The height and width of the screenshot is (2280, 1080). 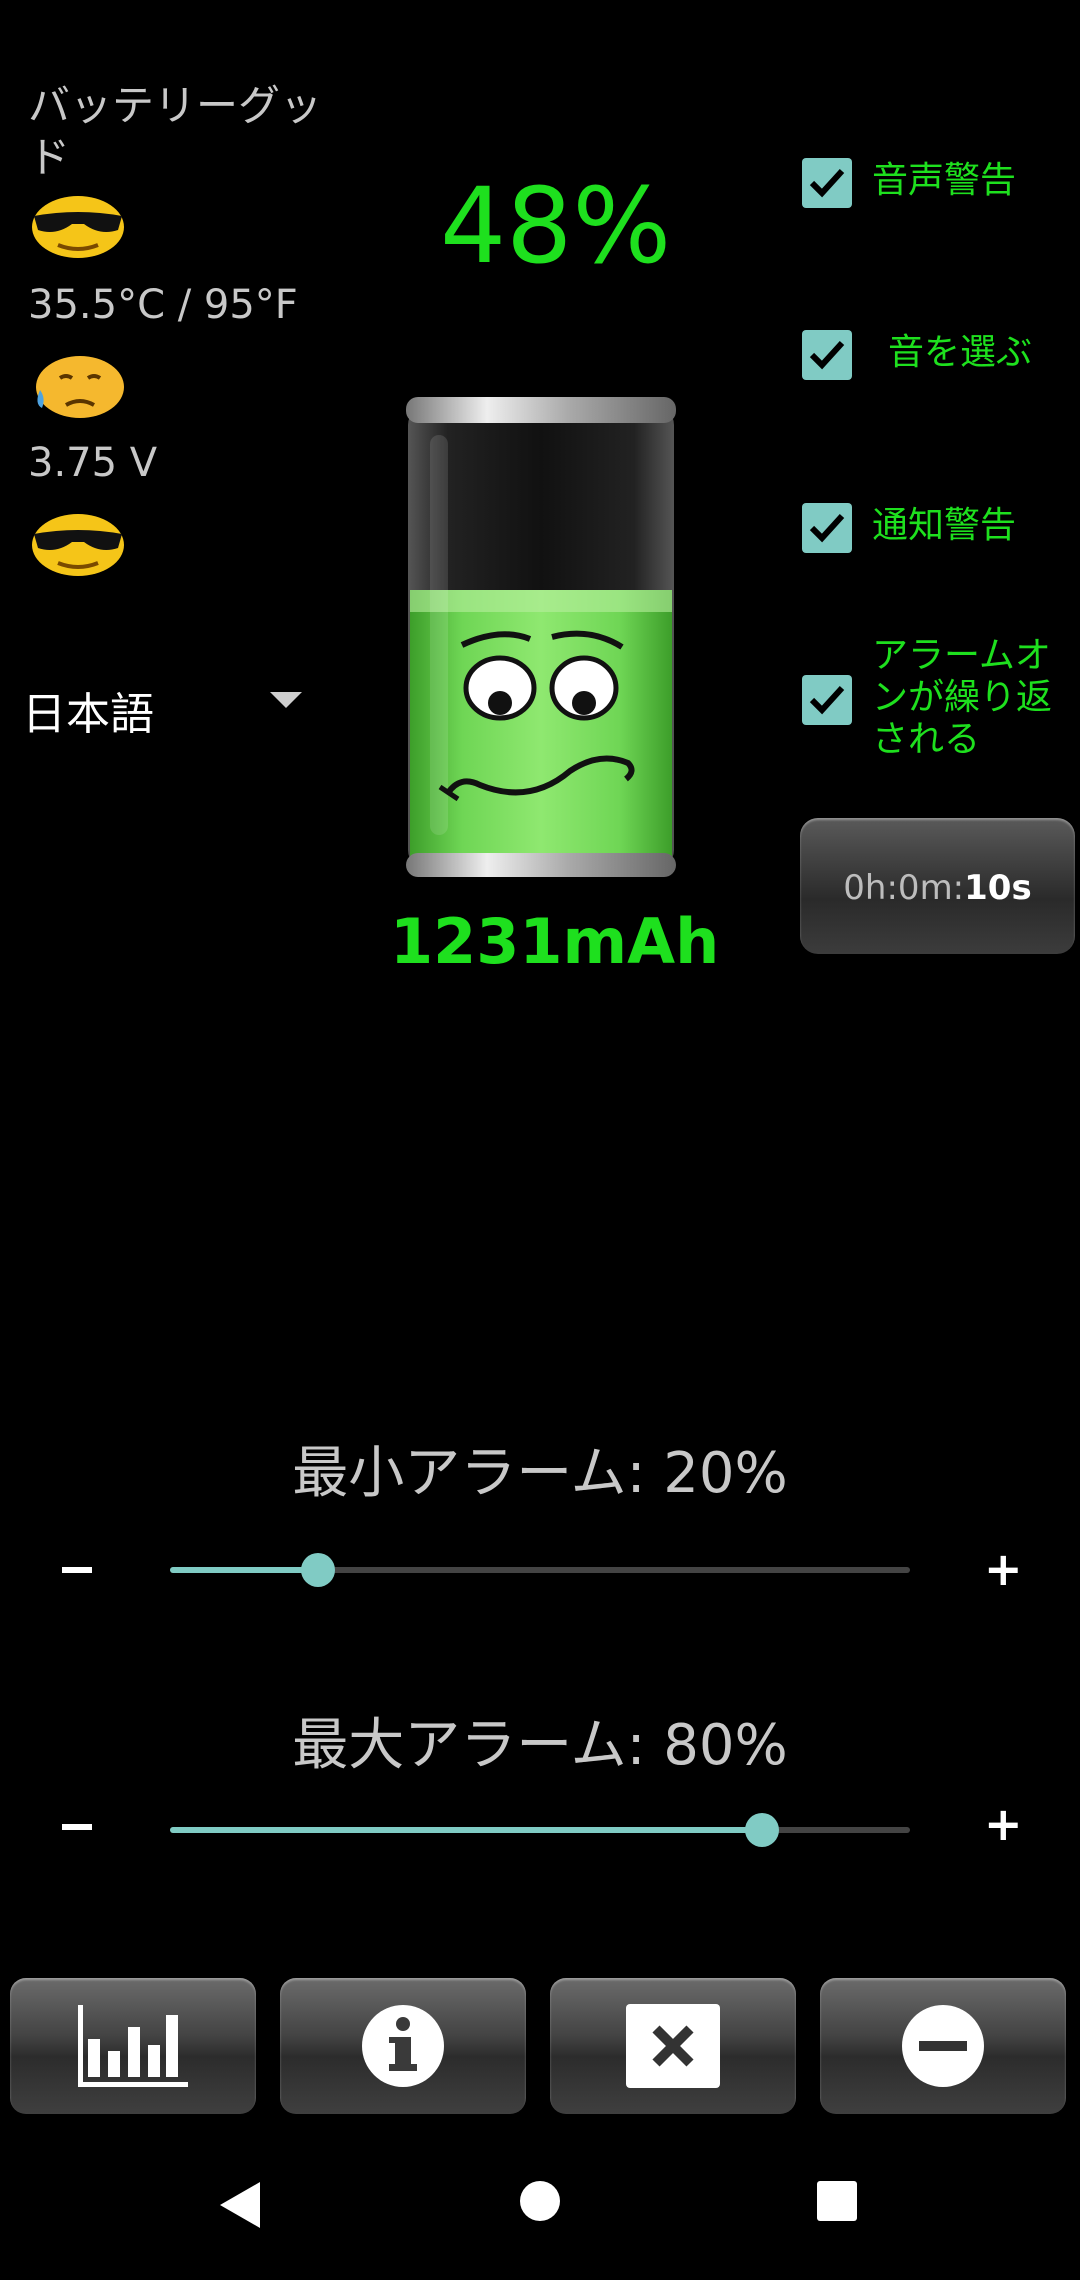 I want to click on battery-capacity: 1231mAh, so click(x=555, y=941).